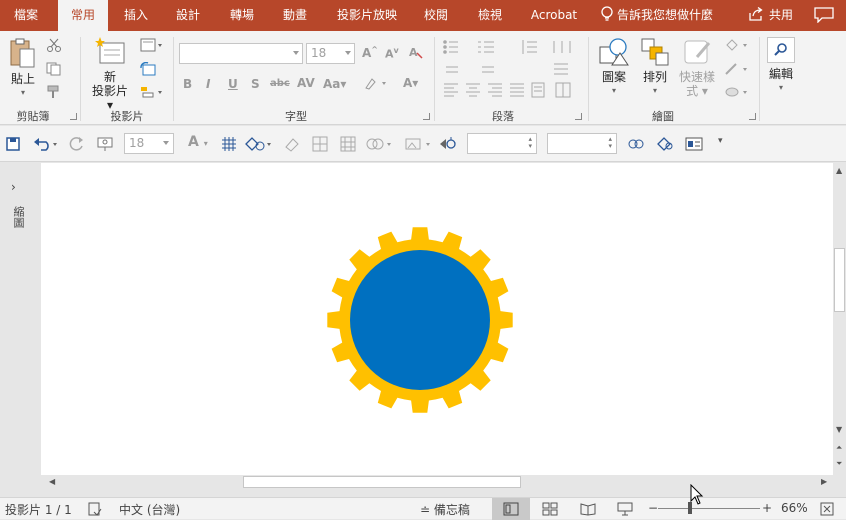  Describe the element at coordinates (419, 144) in the screenshot. I see `picture-icon` at that location.